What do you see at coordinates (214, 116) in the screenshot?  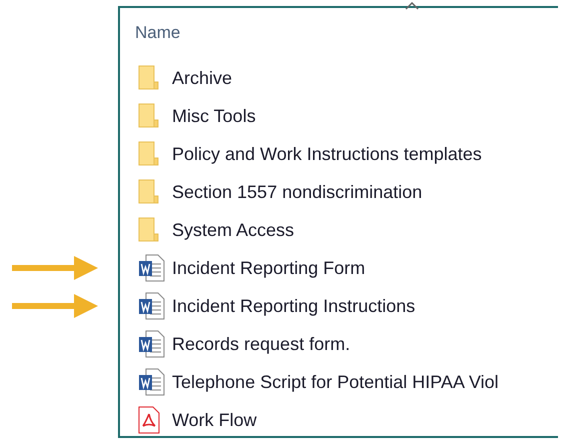 I see `file-name: Misc Tools` at bounding box center [214, 116].